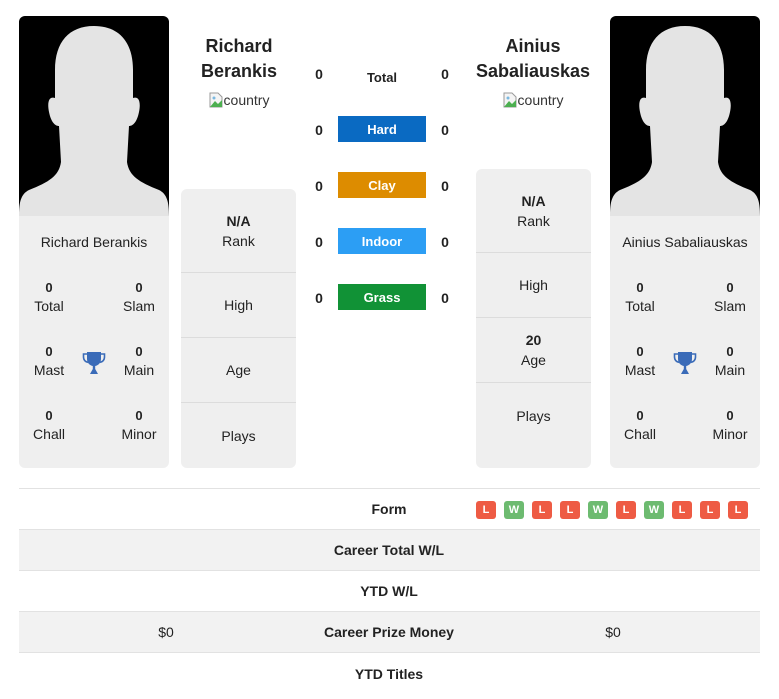 Image resolution: width=779 pixels, height=699 pixels. I want to click on h2h-label: Total, so click(382, 77).